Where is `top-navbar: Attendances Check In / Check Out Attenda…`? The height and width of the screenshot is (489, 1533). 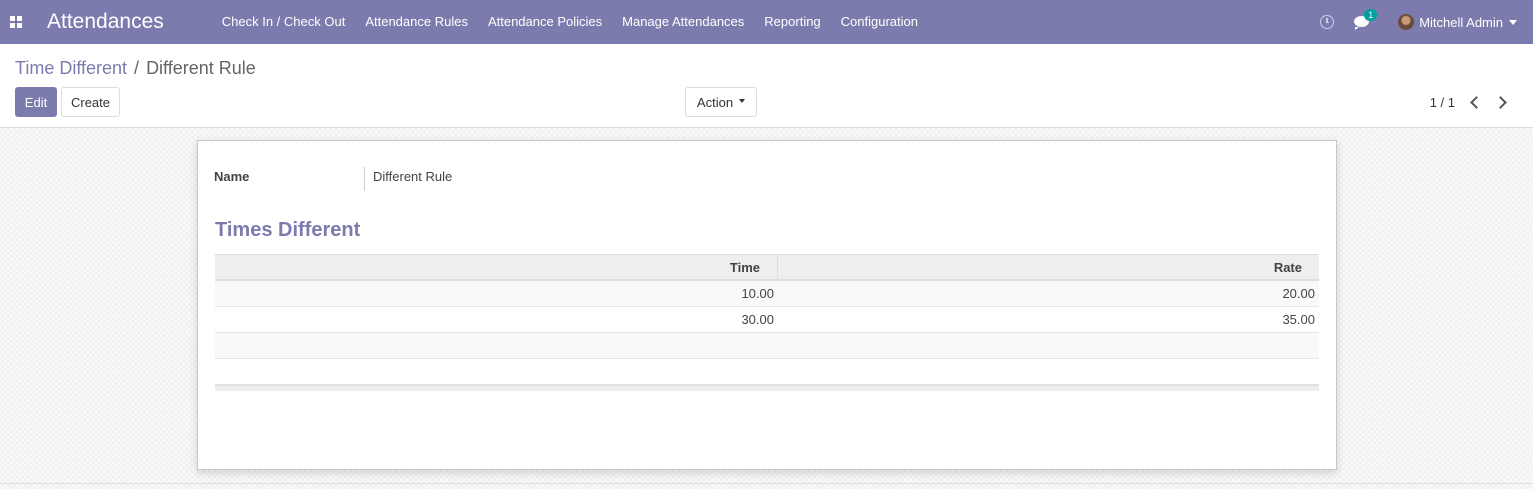 top-navbar: Attendances Check In / Check Out Attenda… is located at coordinates (766, 22).